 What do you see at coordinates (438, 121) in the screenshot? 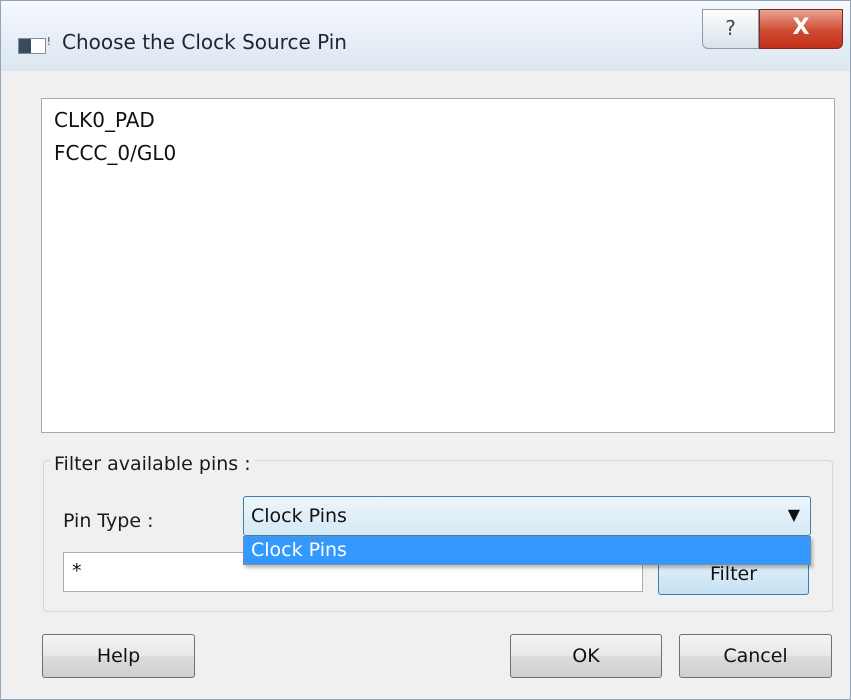
I see `list-item: CLK0_PAD` at bounding box center [438, 121].